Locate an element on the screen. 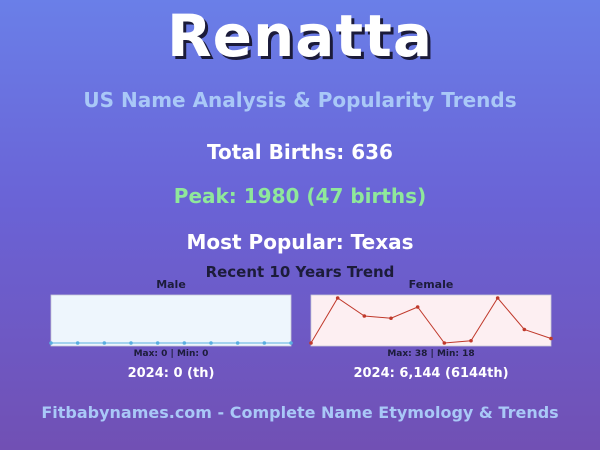  male-chart-label: Male is located at coordinates (171, 284).